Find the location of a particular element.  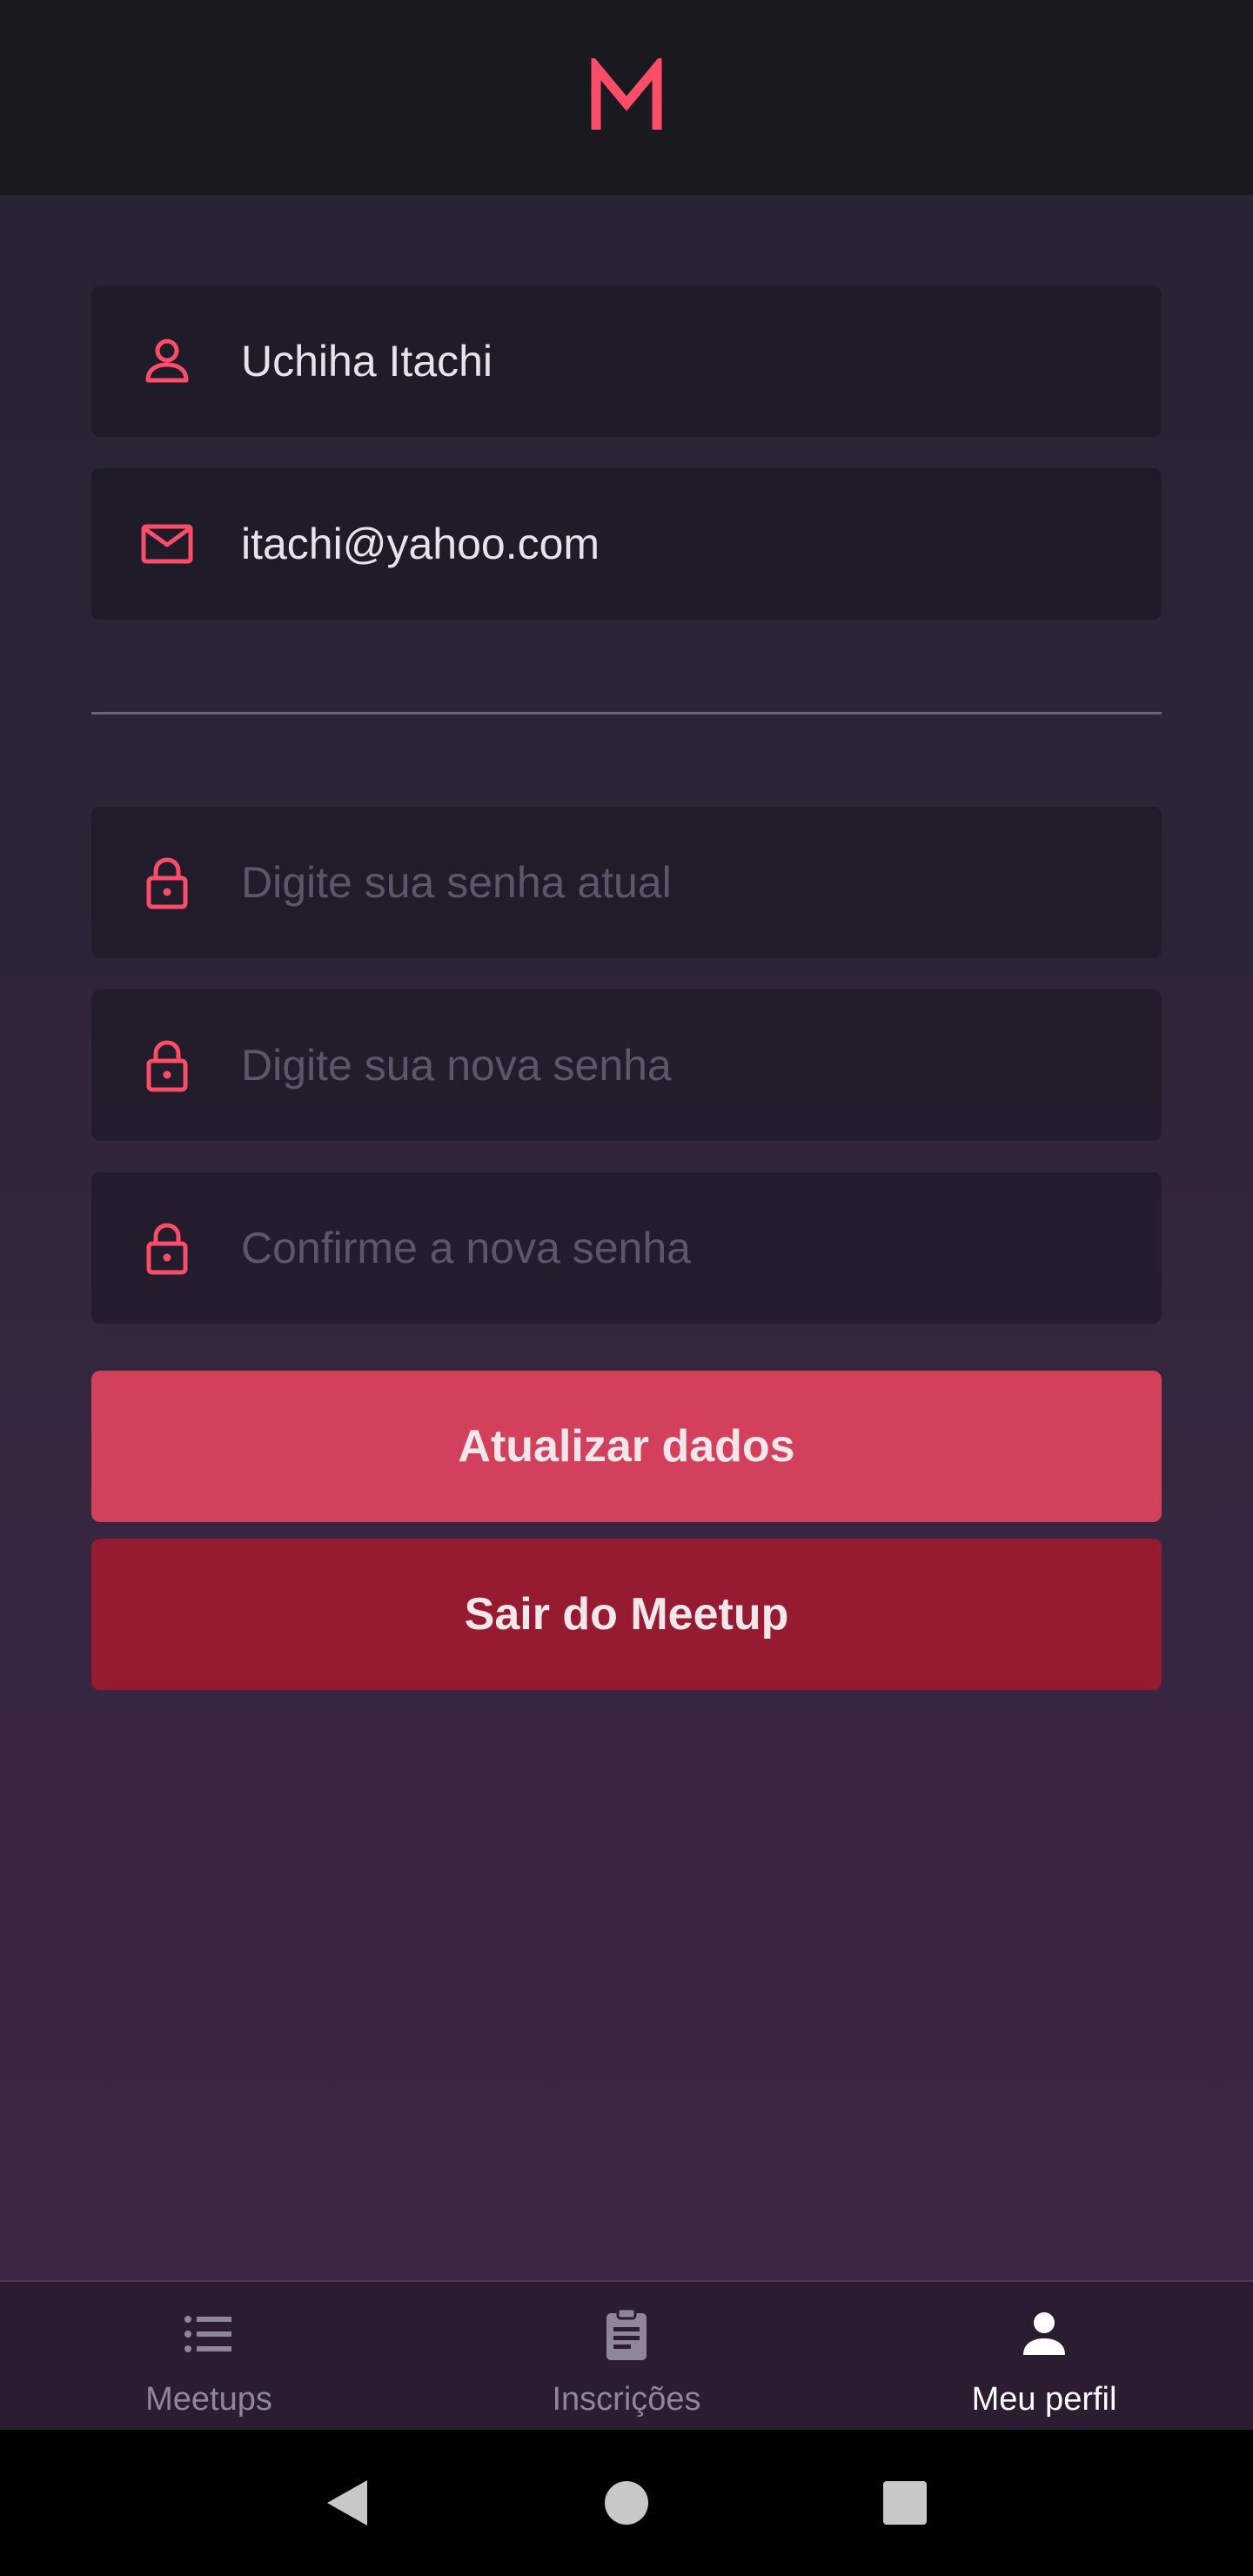

app-header is located at coordinates (626, 97).